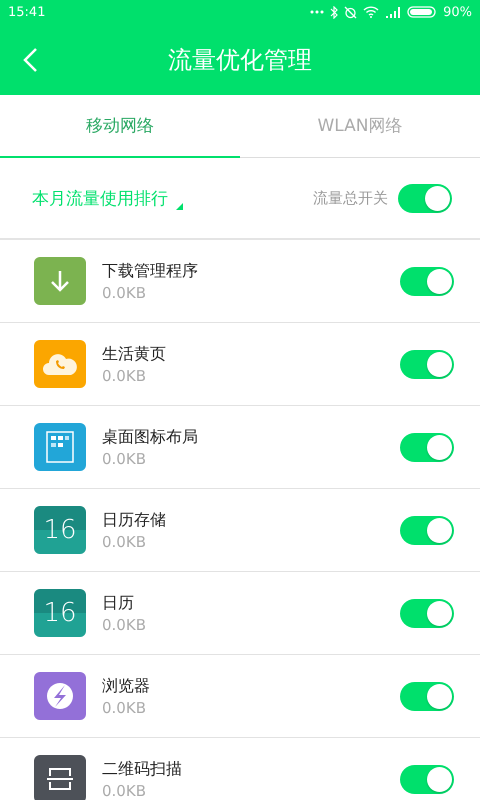 This screenshot has height=800, width=480. I want to click on status-time: 15:41, so click(27, 12).